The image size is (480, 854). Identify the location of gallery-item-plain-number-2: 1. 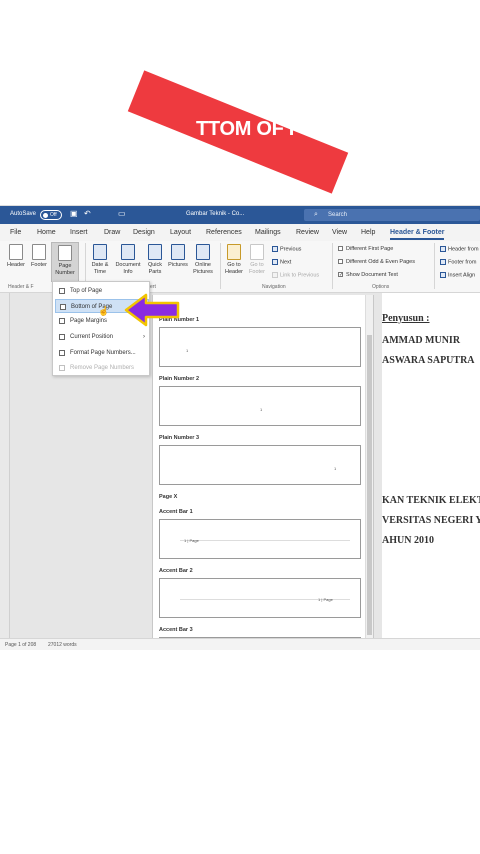
(260, 406).